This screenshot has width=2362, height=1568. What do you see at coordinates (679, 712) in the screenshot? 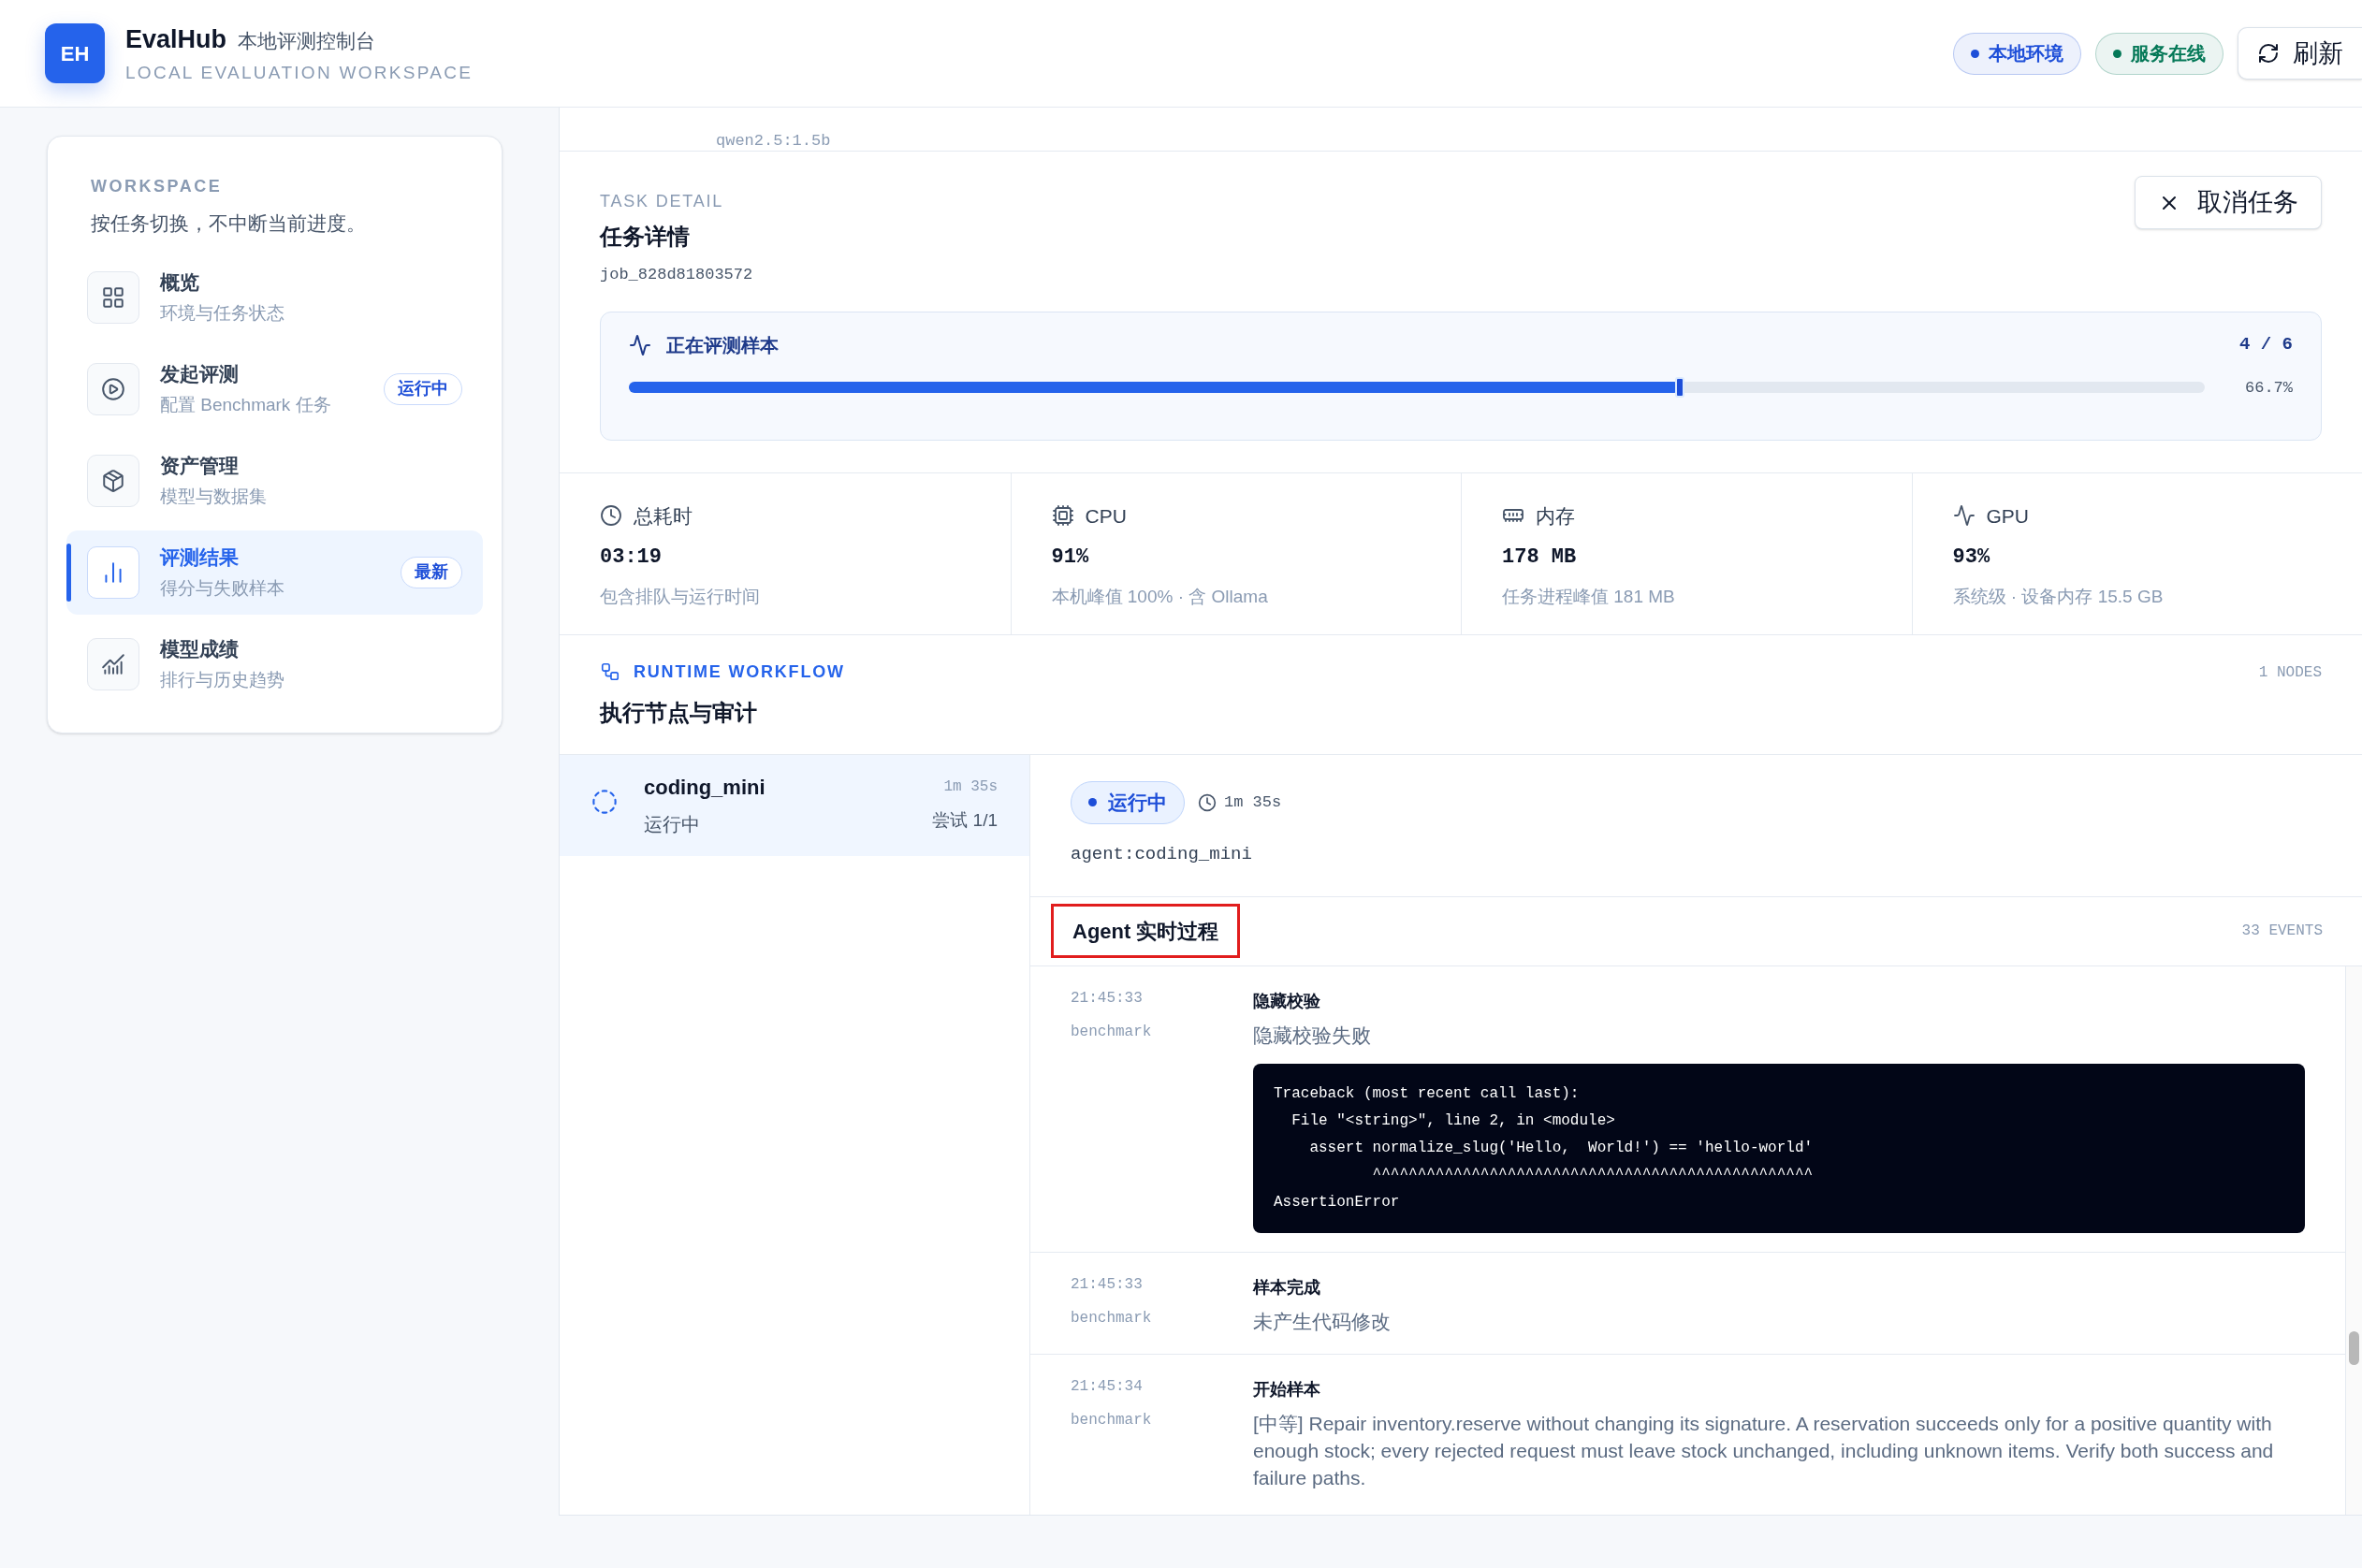
I see `section-title: 执行节点与审计` at bounding box center [679, 712].